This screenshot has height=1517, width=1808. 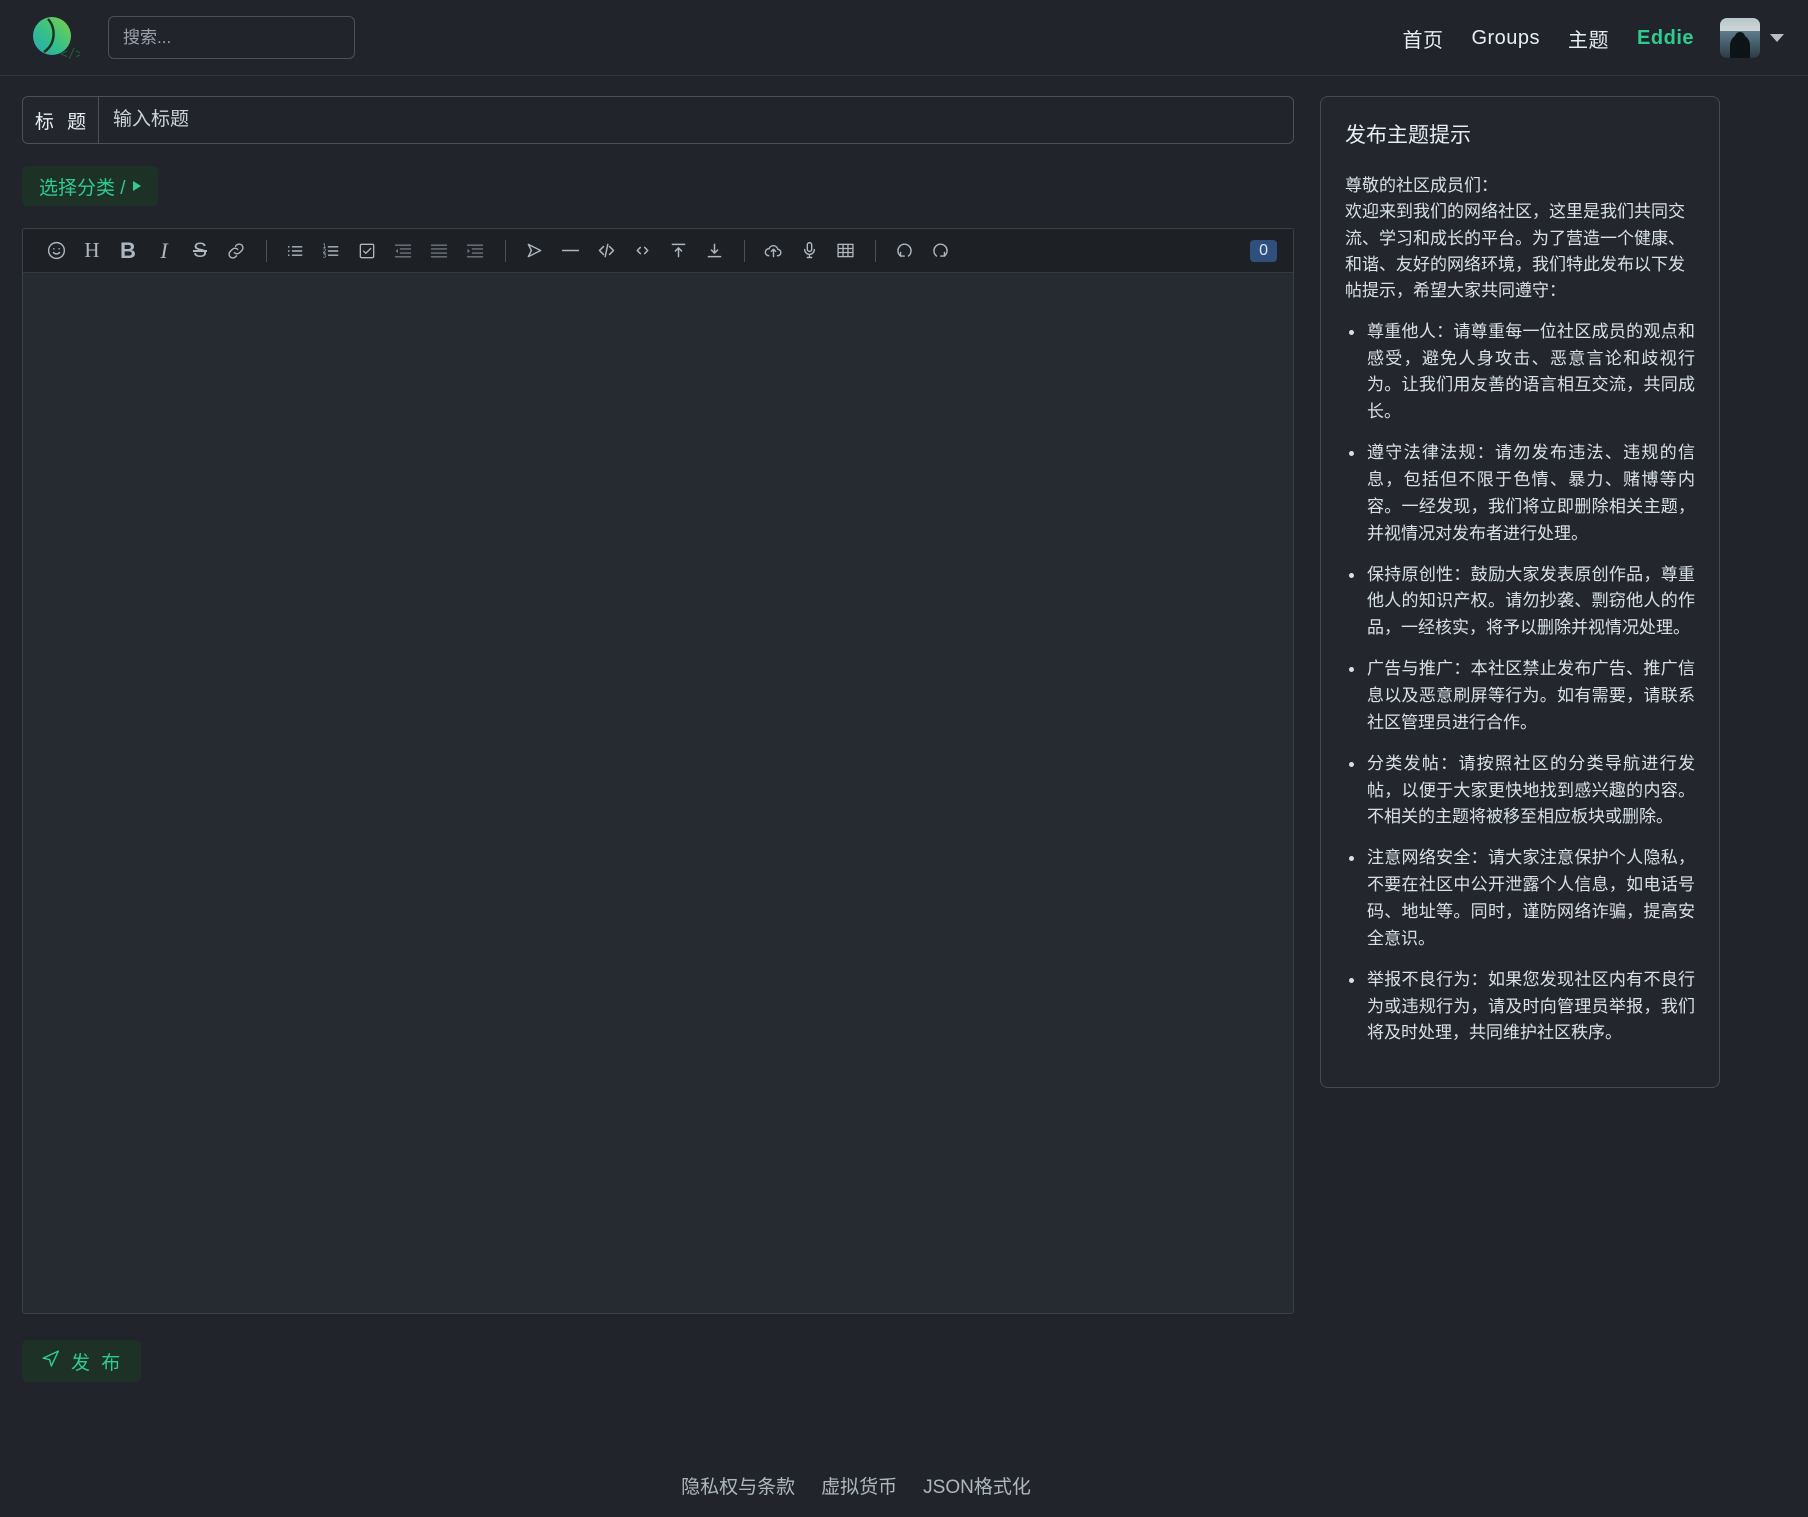 What do you see at coordinates (200, 251) in the screenshot?
I see `strikethrough-icon: S` at bounding box center [200, 251].